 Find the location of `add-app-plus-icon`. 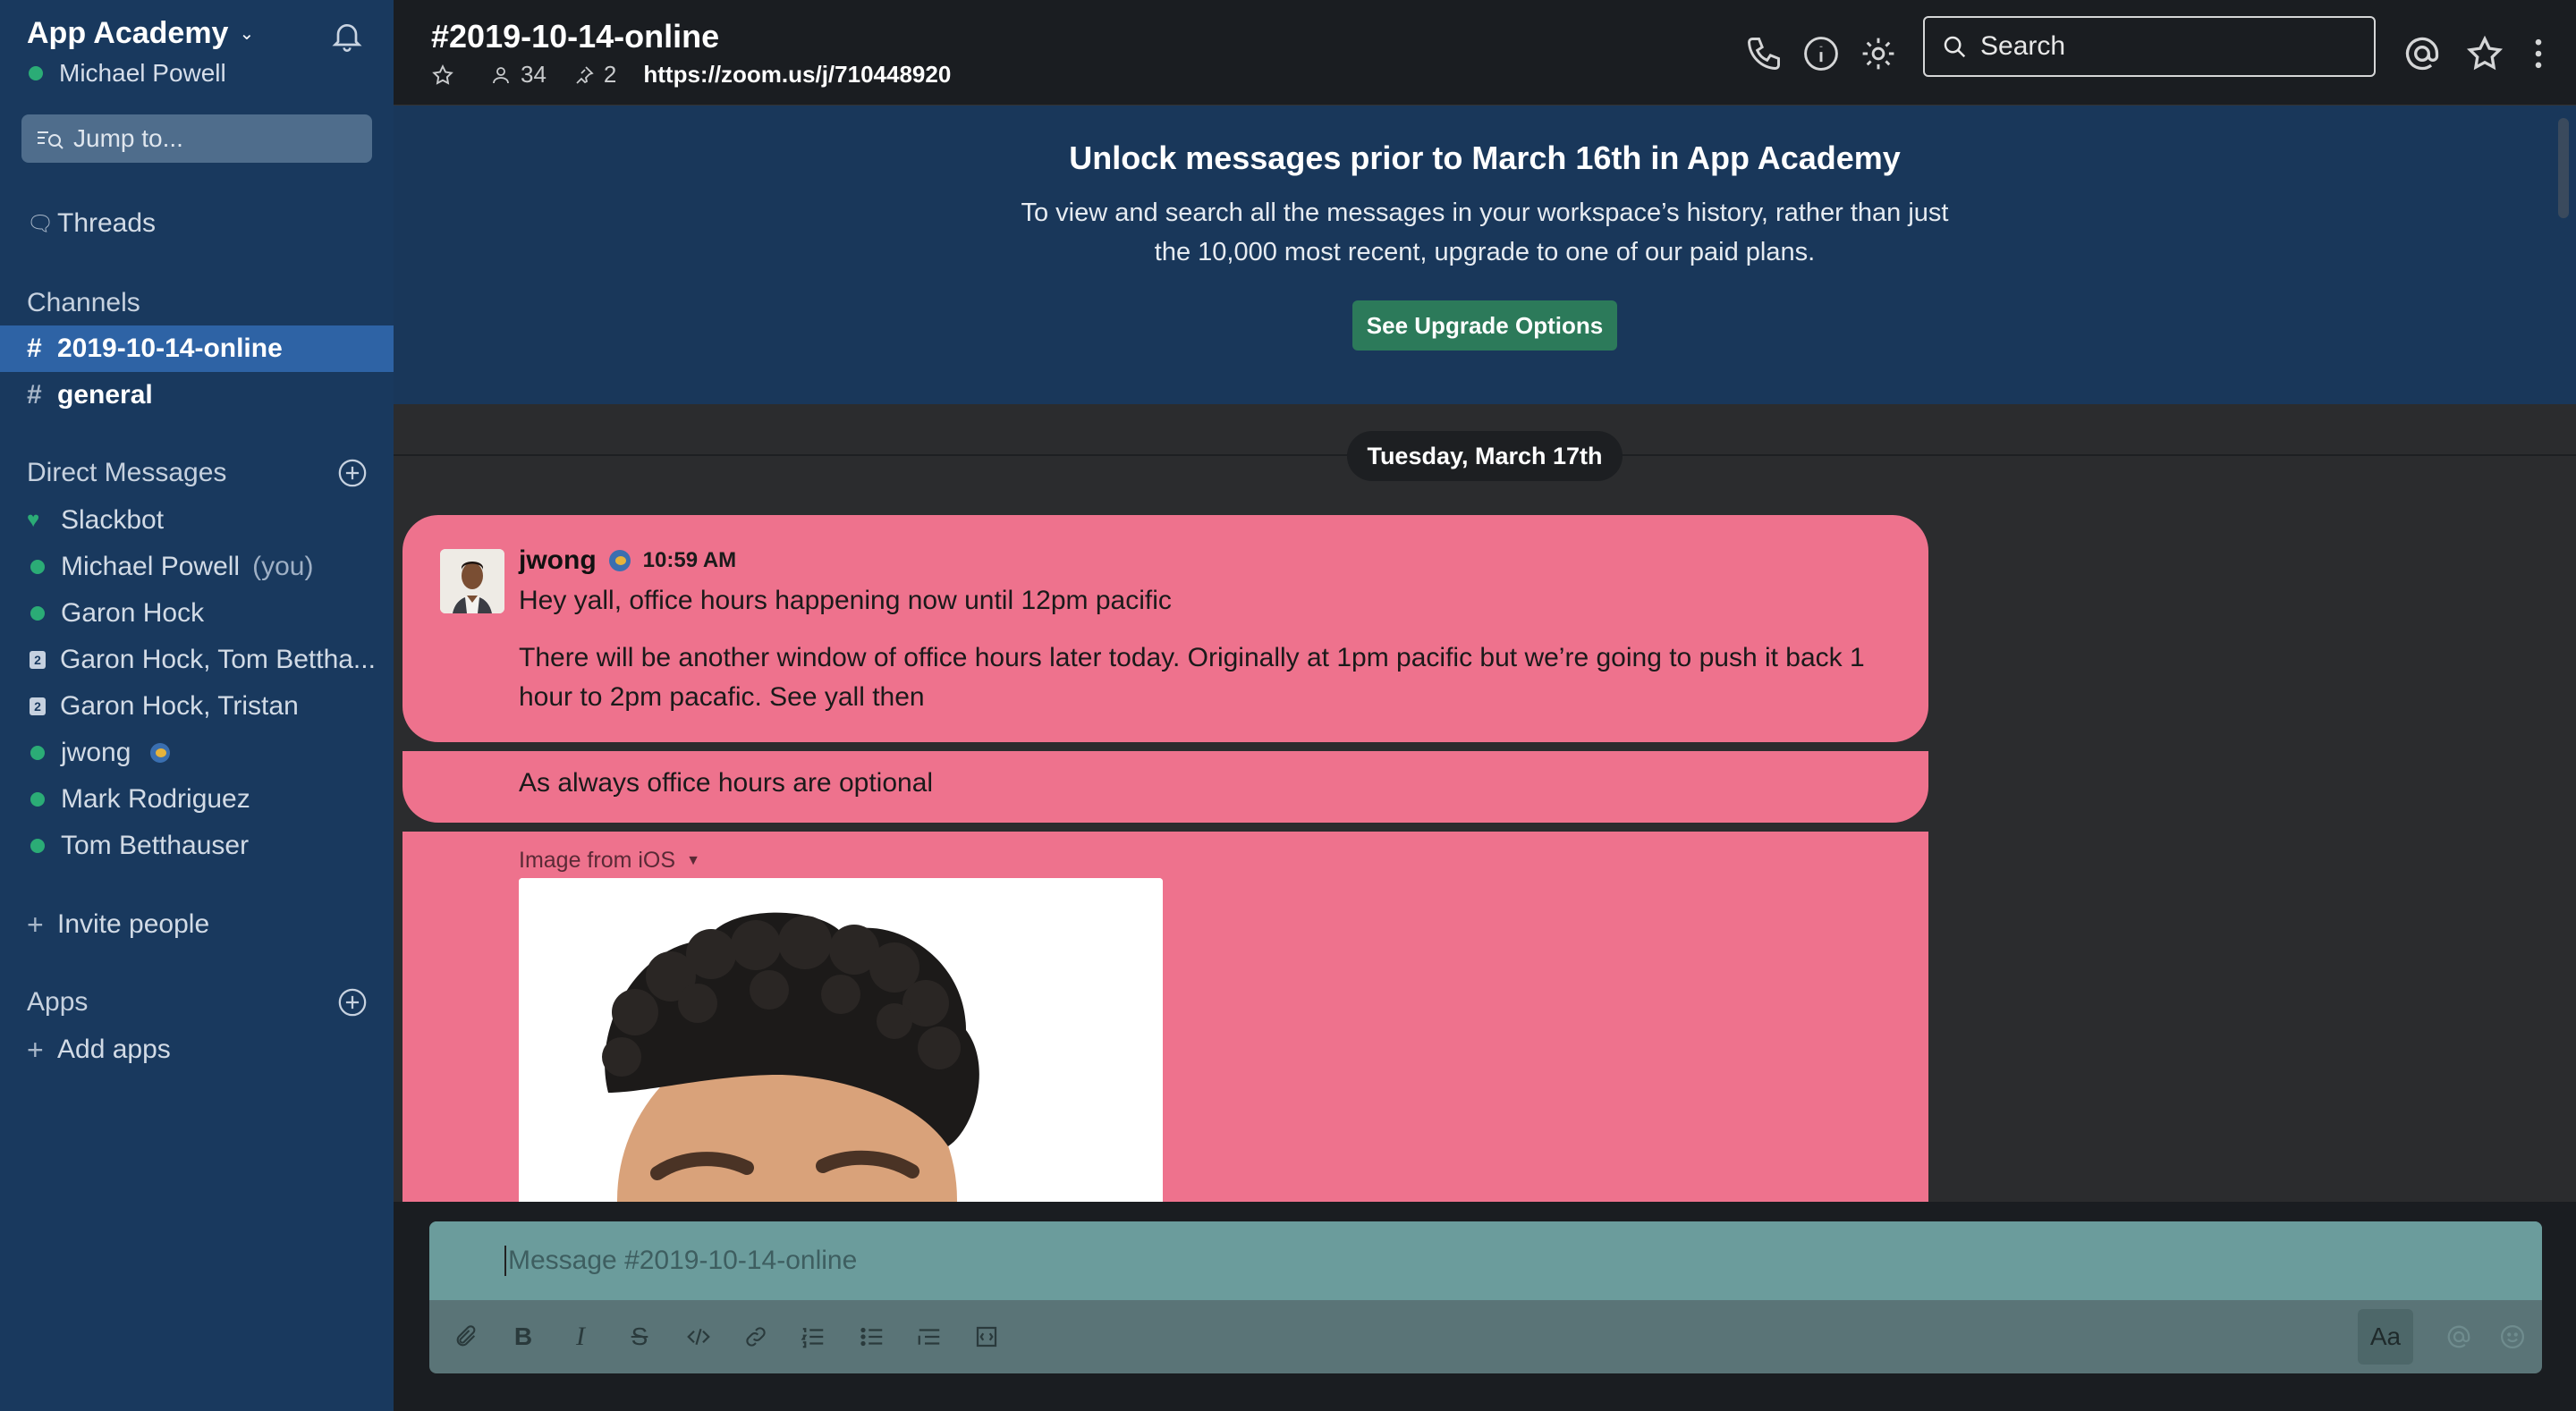

add-app-plus-icon is located at coordinates (352, 1002).